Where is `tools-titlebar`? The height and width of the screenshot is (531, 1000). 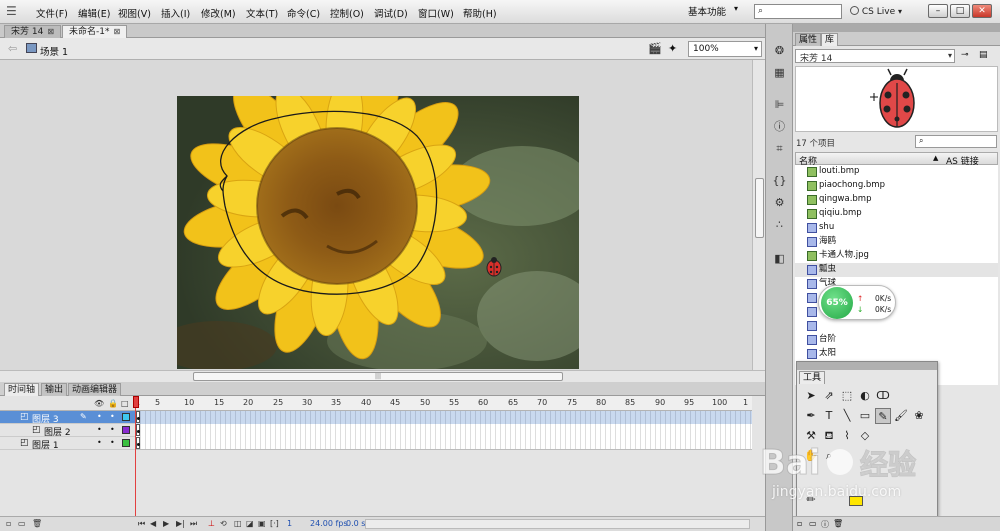
tools-titlebar is located at coordinates (867, 366).